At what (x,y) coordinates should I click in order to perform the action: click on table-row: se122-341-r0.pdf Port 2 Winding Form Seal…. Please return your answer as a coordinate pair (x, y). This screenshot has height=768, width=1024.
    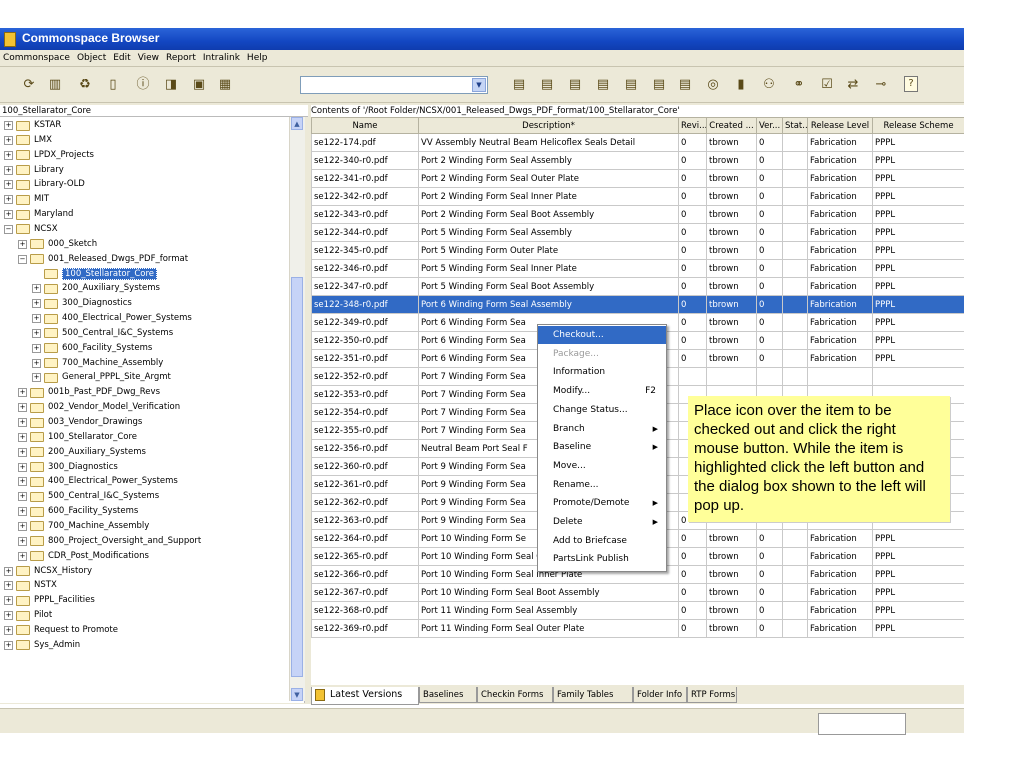
    Looking at the image, I should click on (637, 178).